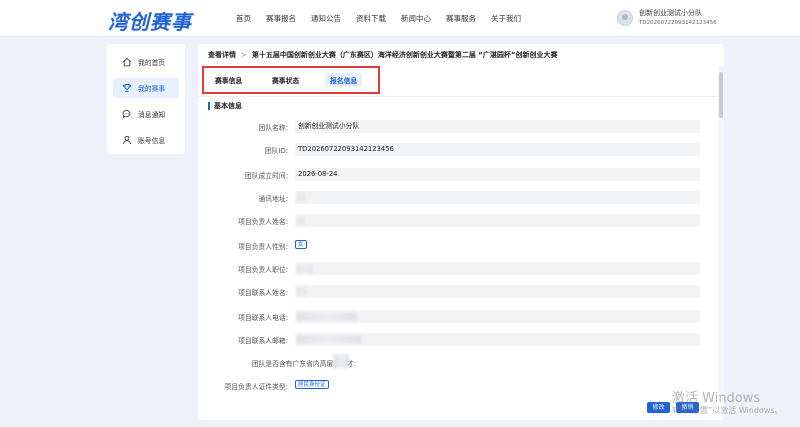 Image resolution: width=800 pixels, height=427 pixels. Describe the element at coordinates (127, 88) in the screenshot. I see `trophy-icon` at that location.